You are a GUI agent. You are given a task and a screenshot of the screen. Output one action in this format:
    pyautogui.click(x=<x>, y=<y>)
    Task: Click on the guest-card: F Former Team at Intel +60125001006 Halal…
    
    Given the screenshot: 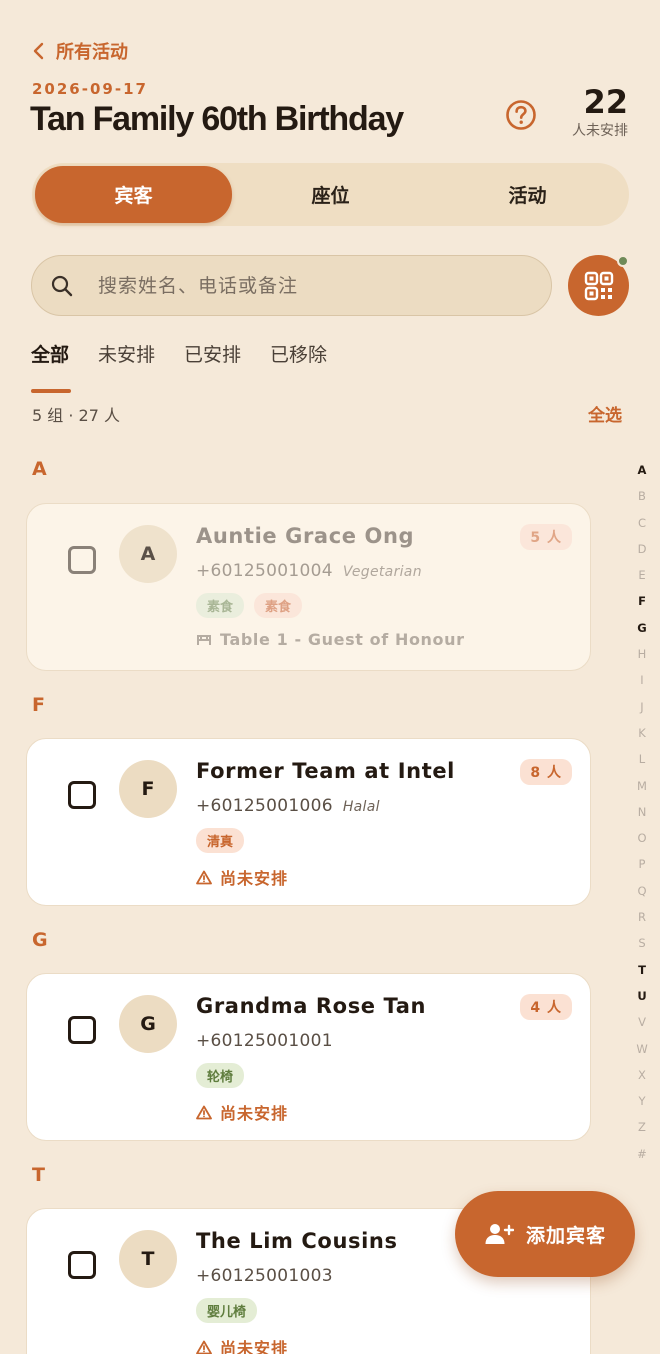 What is the action you would take?
    pyautogui.click(x=308, y=822)
    